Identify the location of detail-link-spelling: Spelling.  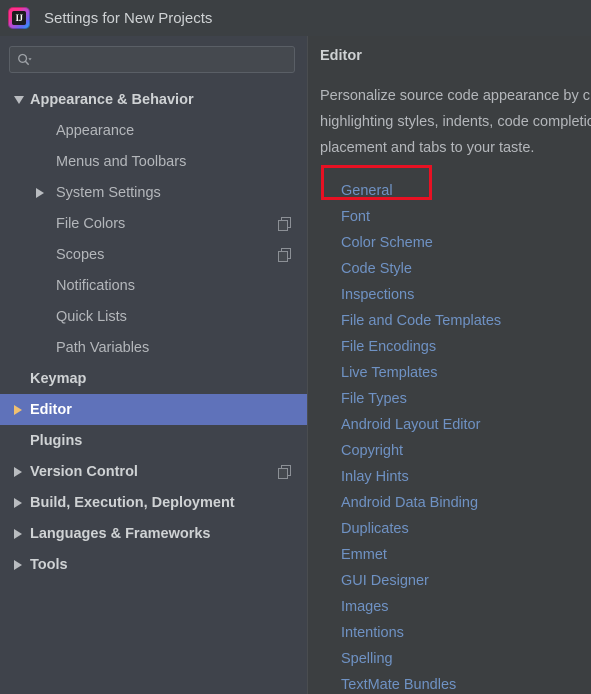
(466, 659).